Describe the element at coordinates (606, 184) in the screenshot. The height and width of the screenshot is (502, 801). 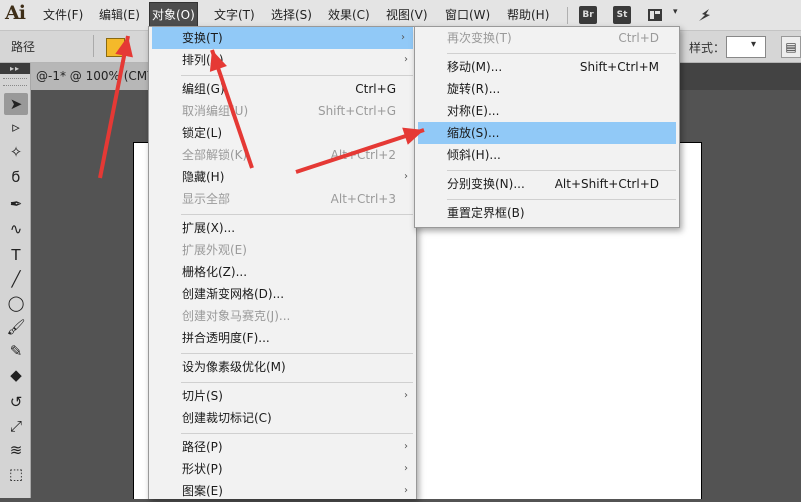
I see `menu-item-shortcut: Alt+Shift+Ctrl+D` at that location.